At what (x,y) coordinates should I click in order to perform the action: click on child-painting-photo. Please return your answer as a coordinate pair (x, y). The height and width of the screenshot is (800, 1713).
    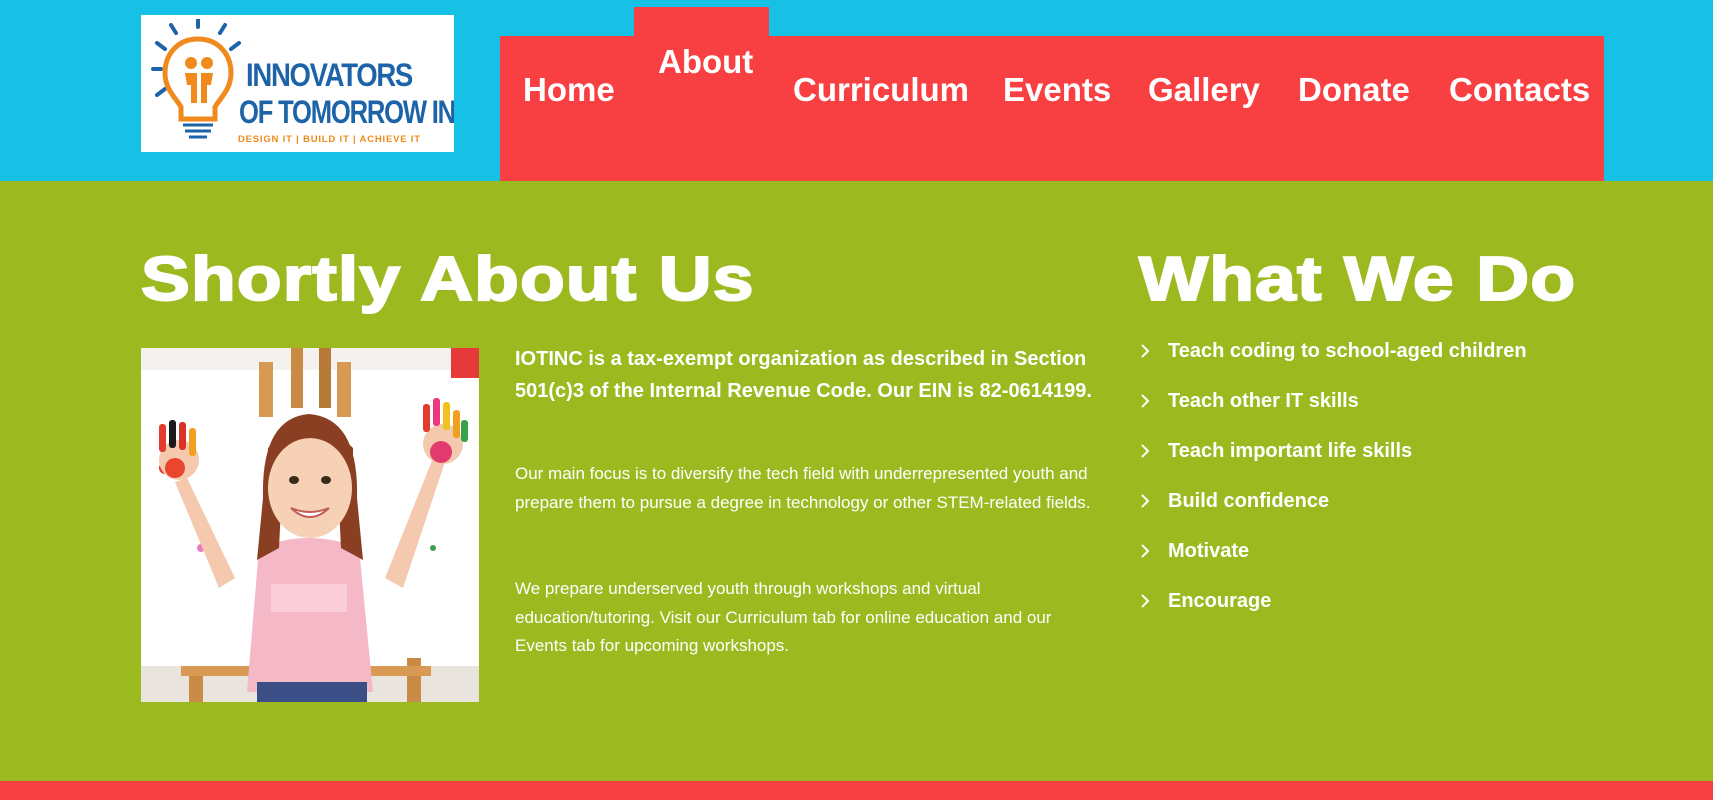
    Looking at the image, I should click on (310, 525).